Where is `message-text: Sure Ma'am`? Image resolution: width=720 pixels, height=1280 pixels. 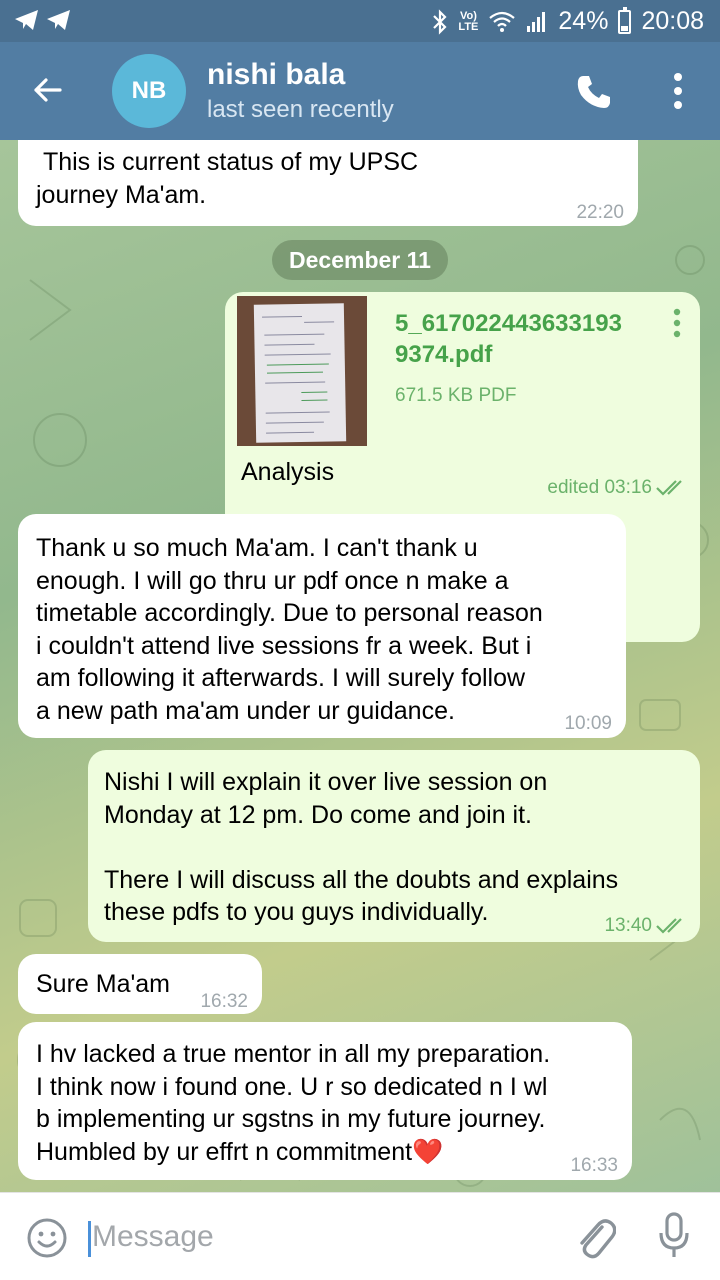
message-text: Sure Ma'am is located at coordinates (103, 984).